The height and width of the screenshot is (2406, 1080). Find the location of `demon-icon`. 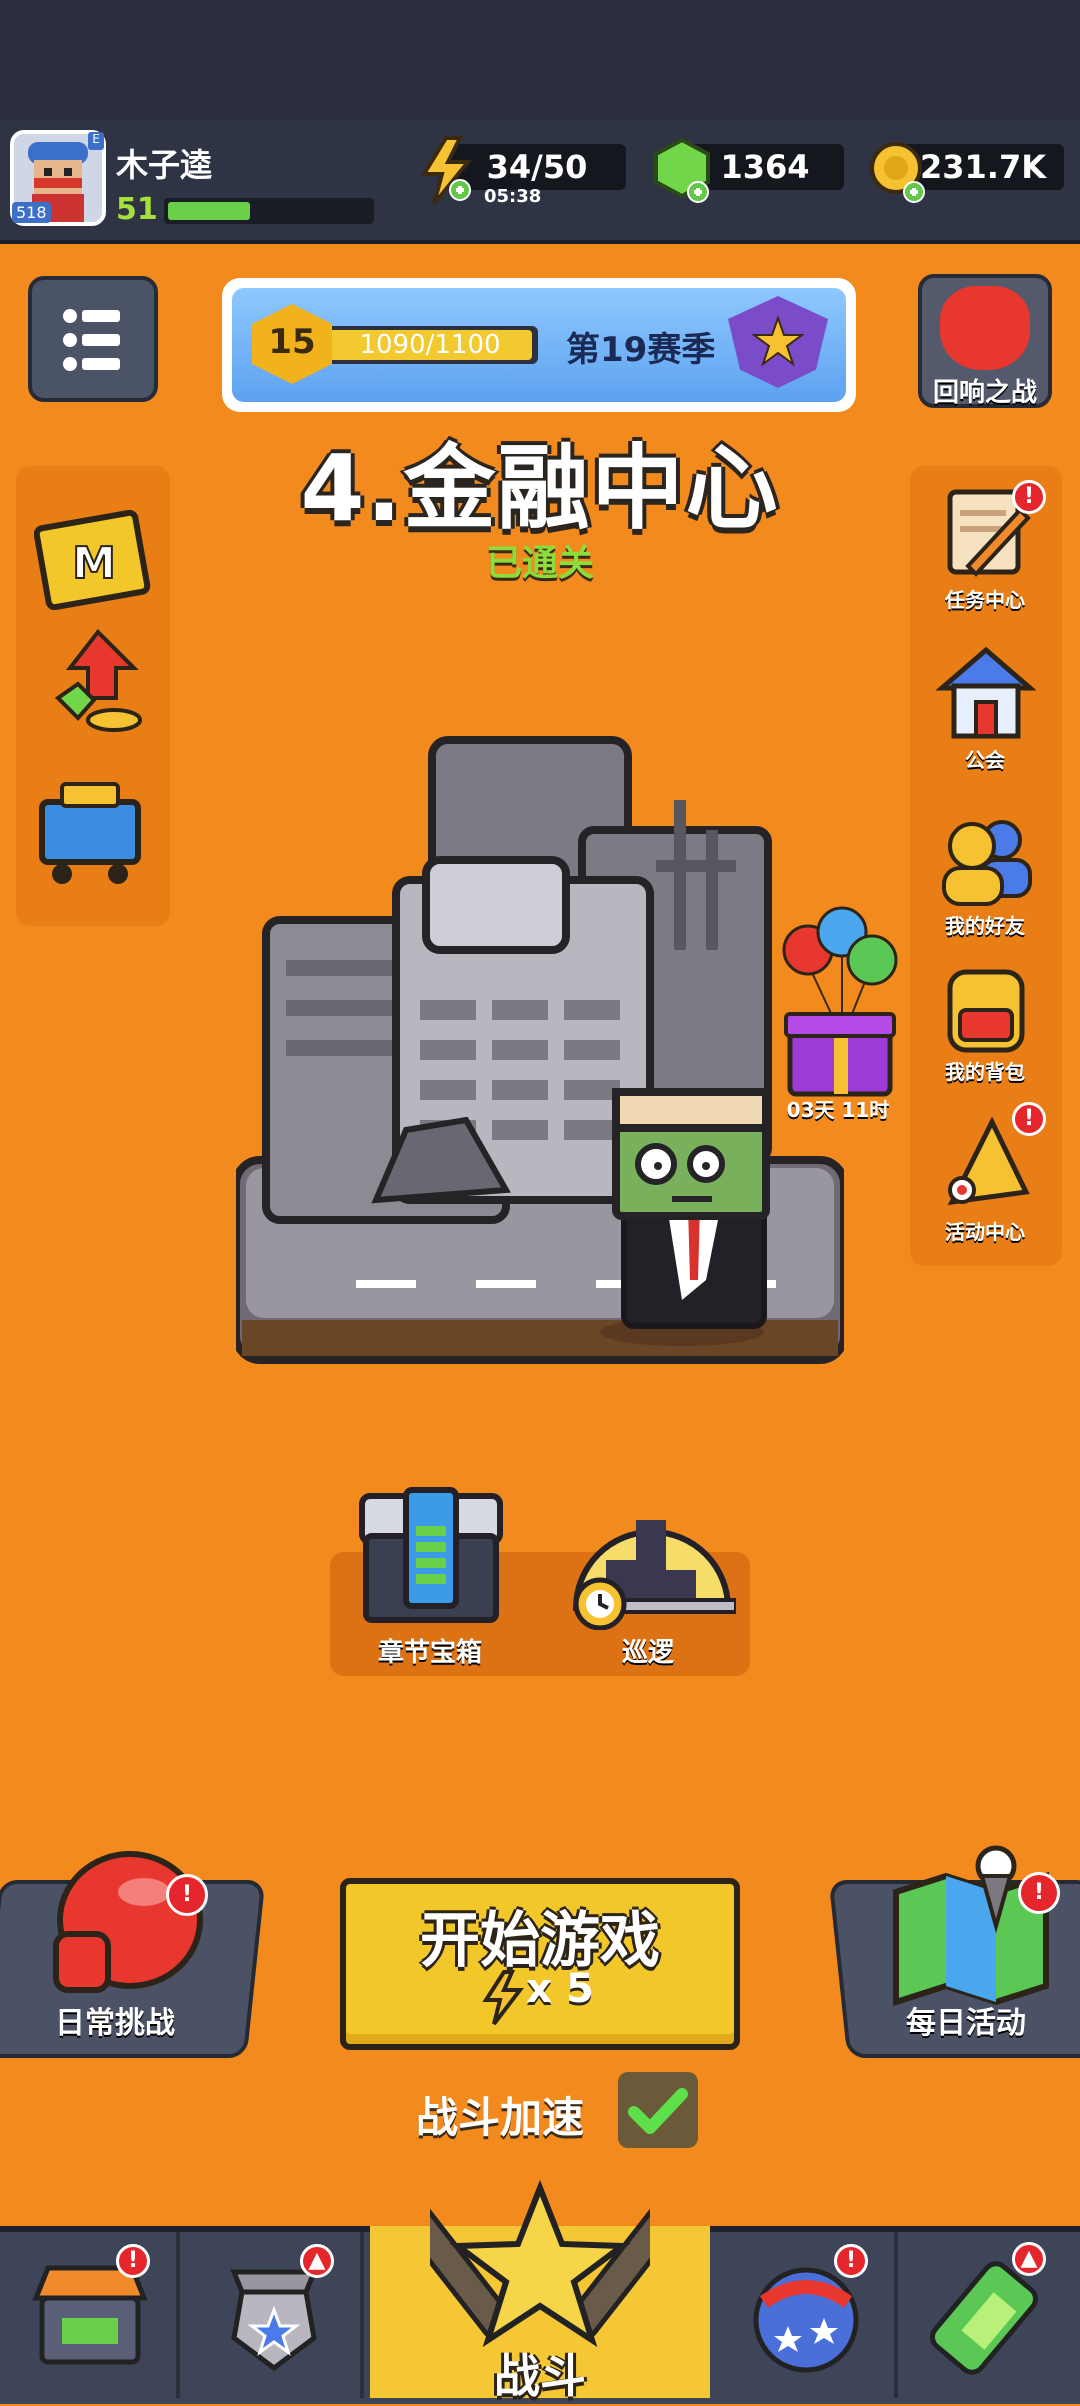

demon-icon is located at coordinates (985, 328).